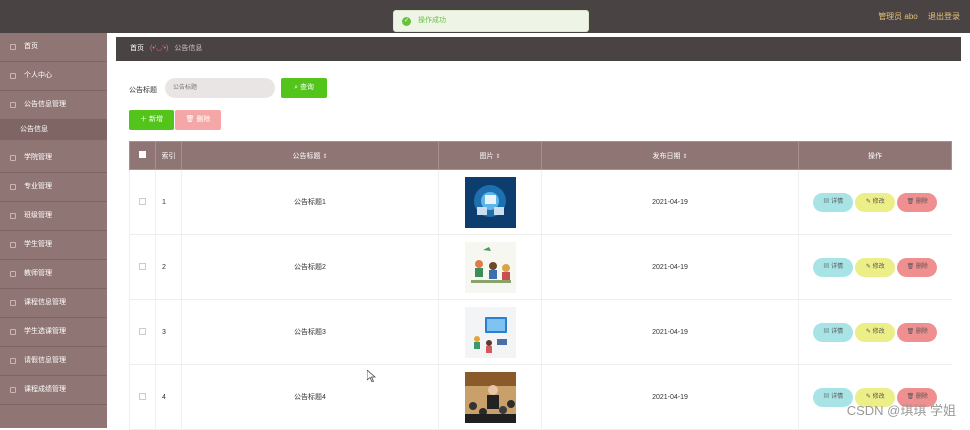  What do you see at coordinates (188, 48) in the screenshot?
I see `breadcrumb-current: 公告信息` at bounding box center [188, 48].